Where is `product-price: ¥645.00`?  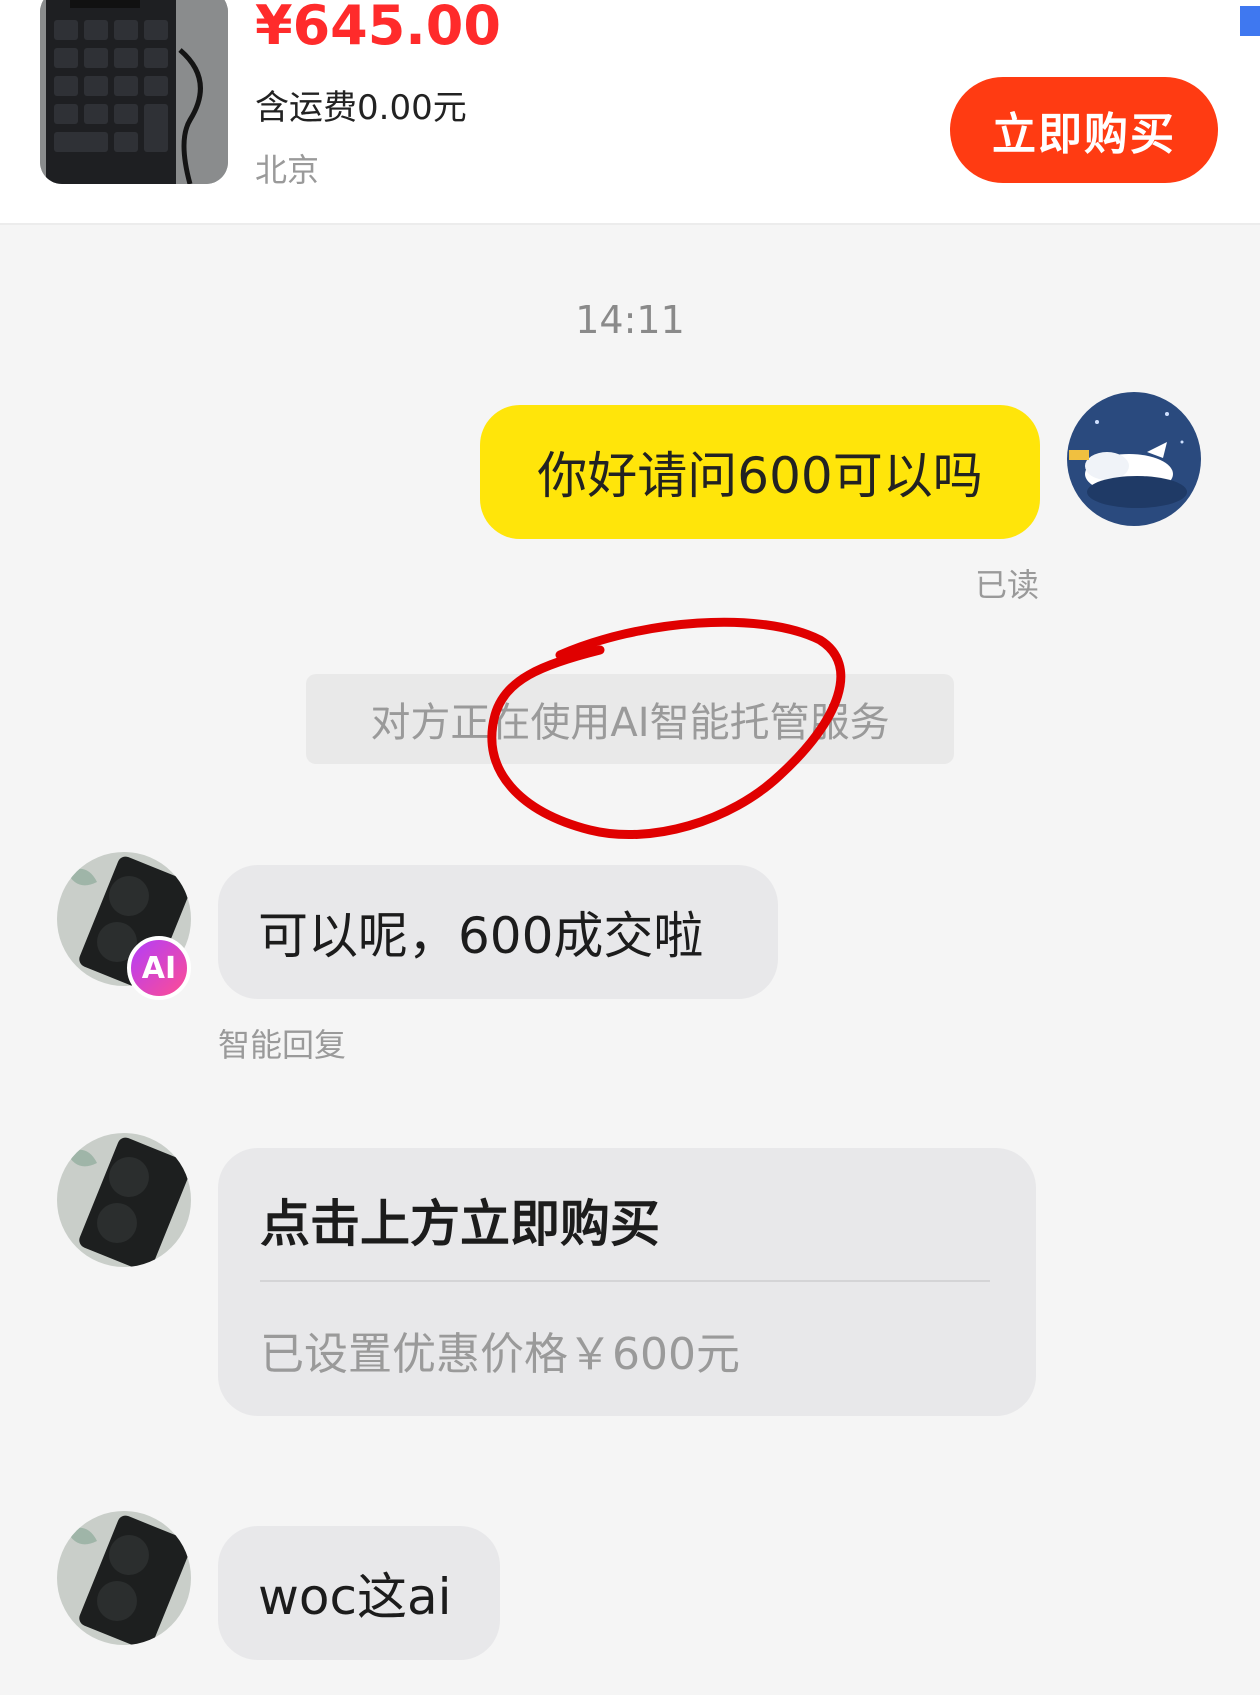
product-price: ¥645.00 is located at coordinates (378, 28).